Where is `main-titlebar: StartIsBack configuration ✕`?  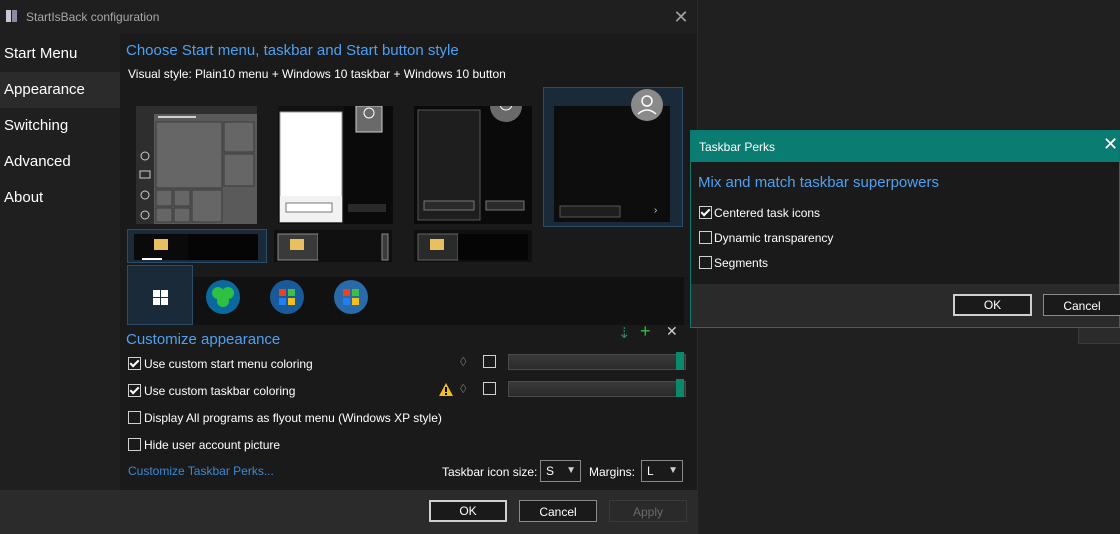 main-titlebar: StartIsBack configuration ✕ is located at coordinates (348, 17).